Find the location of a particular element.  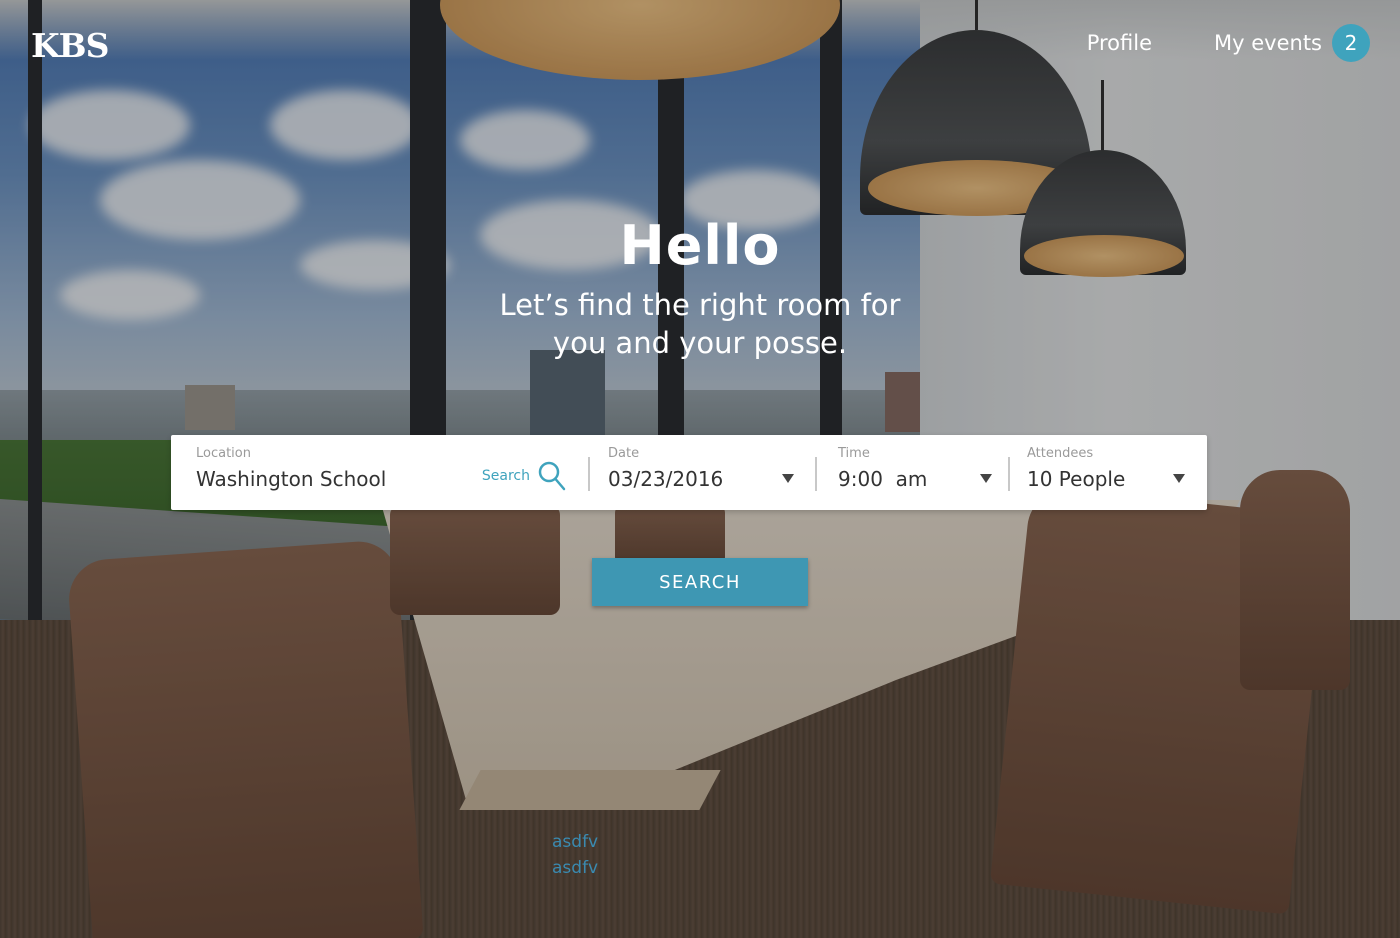

location-search-label: Search is located at coordinates (505, 476).